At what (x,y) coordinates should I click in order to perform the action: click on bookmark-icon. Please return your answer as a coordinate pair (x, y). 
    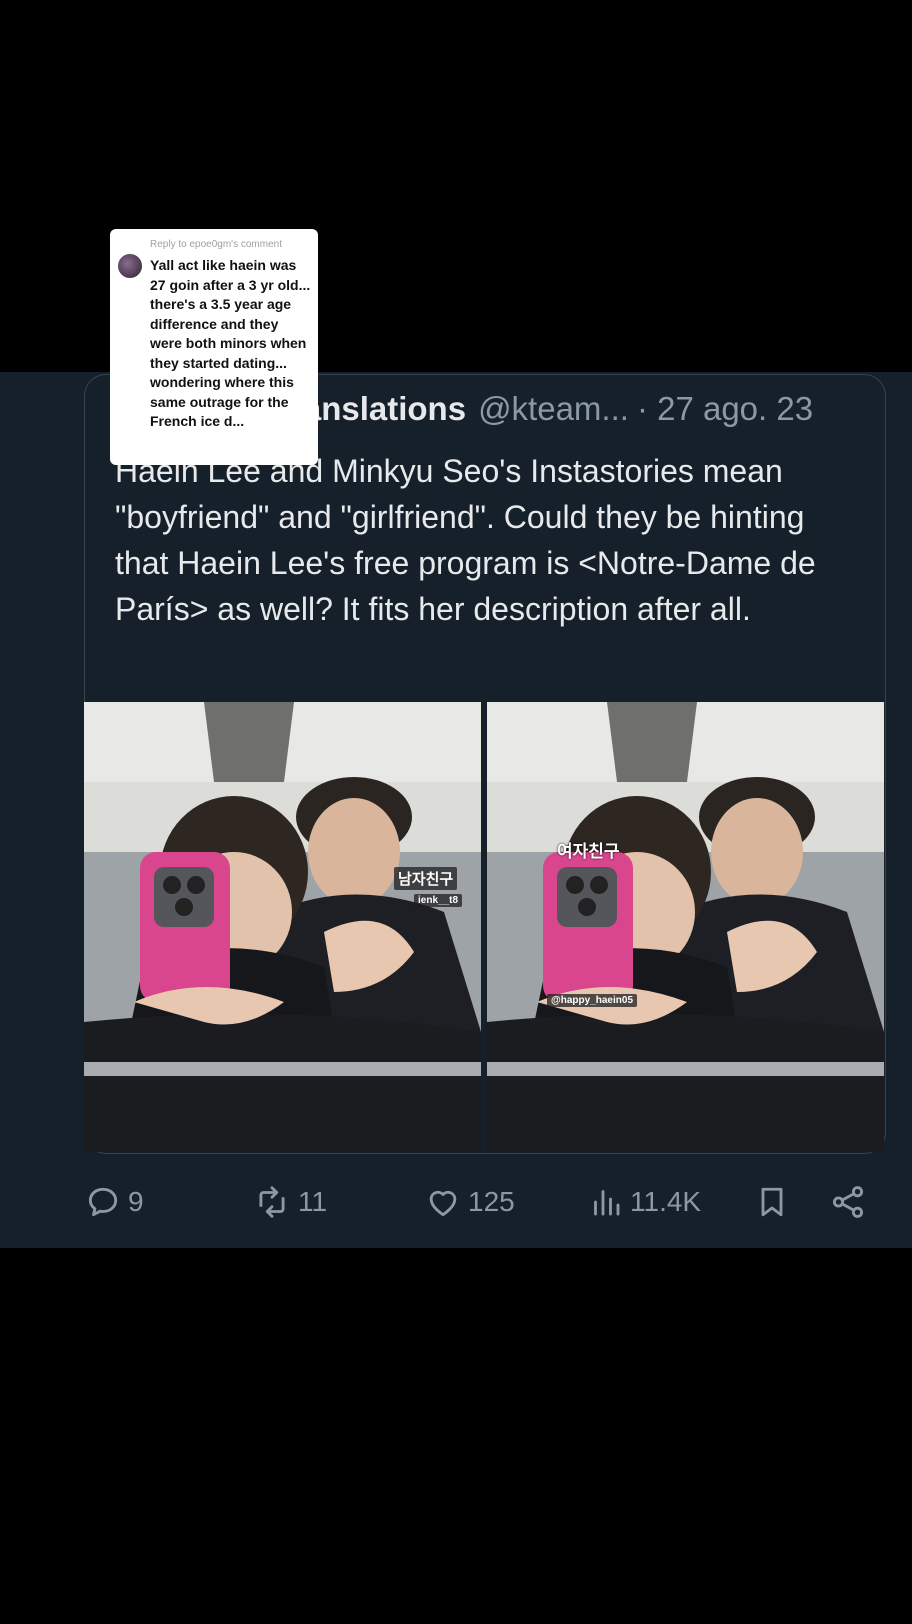
    Looking at the image, I should click on (772, 1202).